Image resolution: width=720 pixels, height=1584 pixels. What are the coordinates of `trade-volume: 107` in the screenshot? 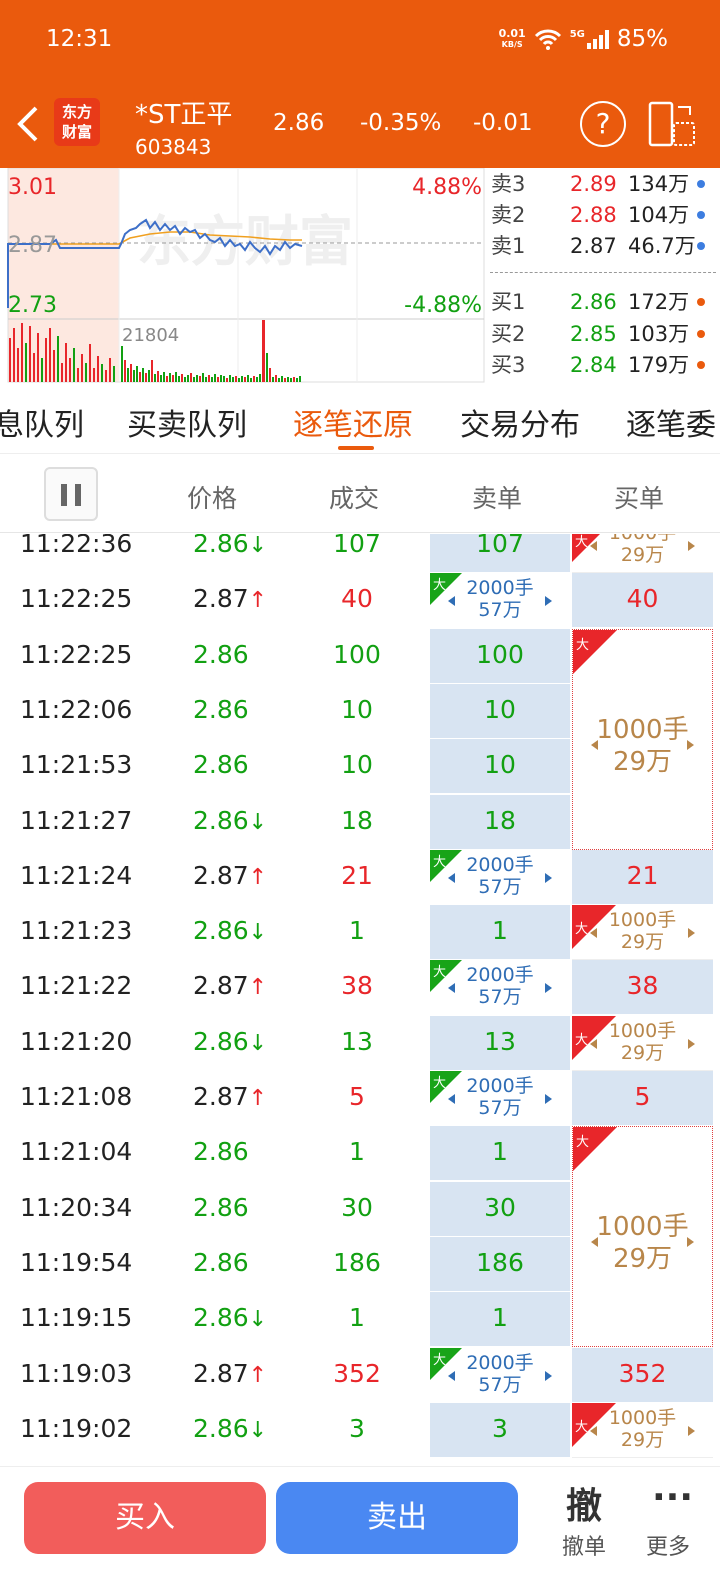 It's located at (357, 546).